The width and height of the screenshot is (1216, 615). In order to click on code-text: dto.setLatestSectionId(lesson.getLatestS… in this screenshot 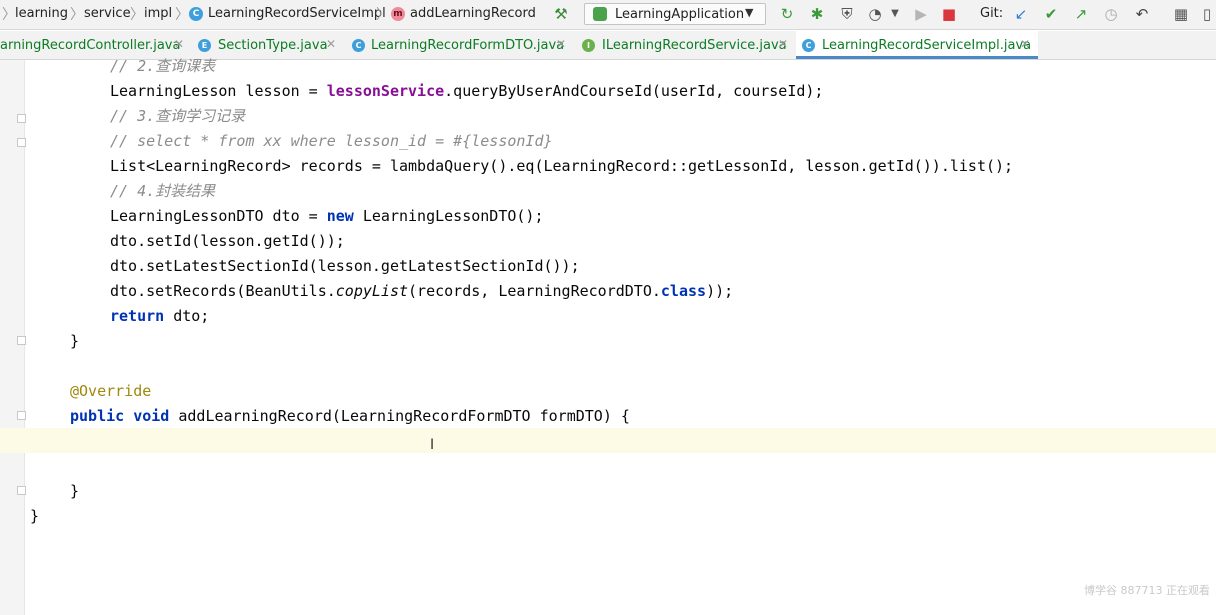, I will do `click(345, 266)`.